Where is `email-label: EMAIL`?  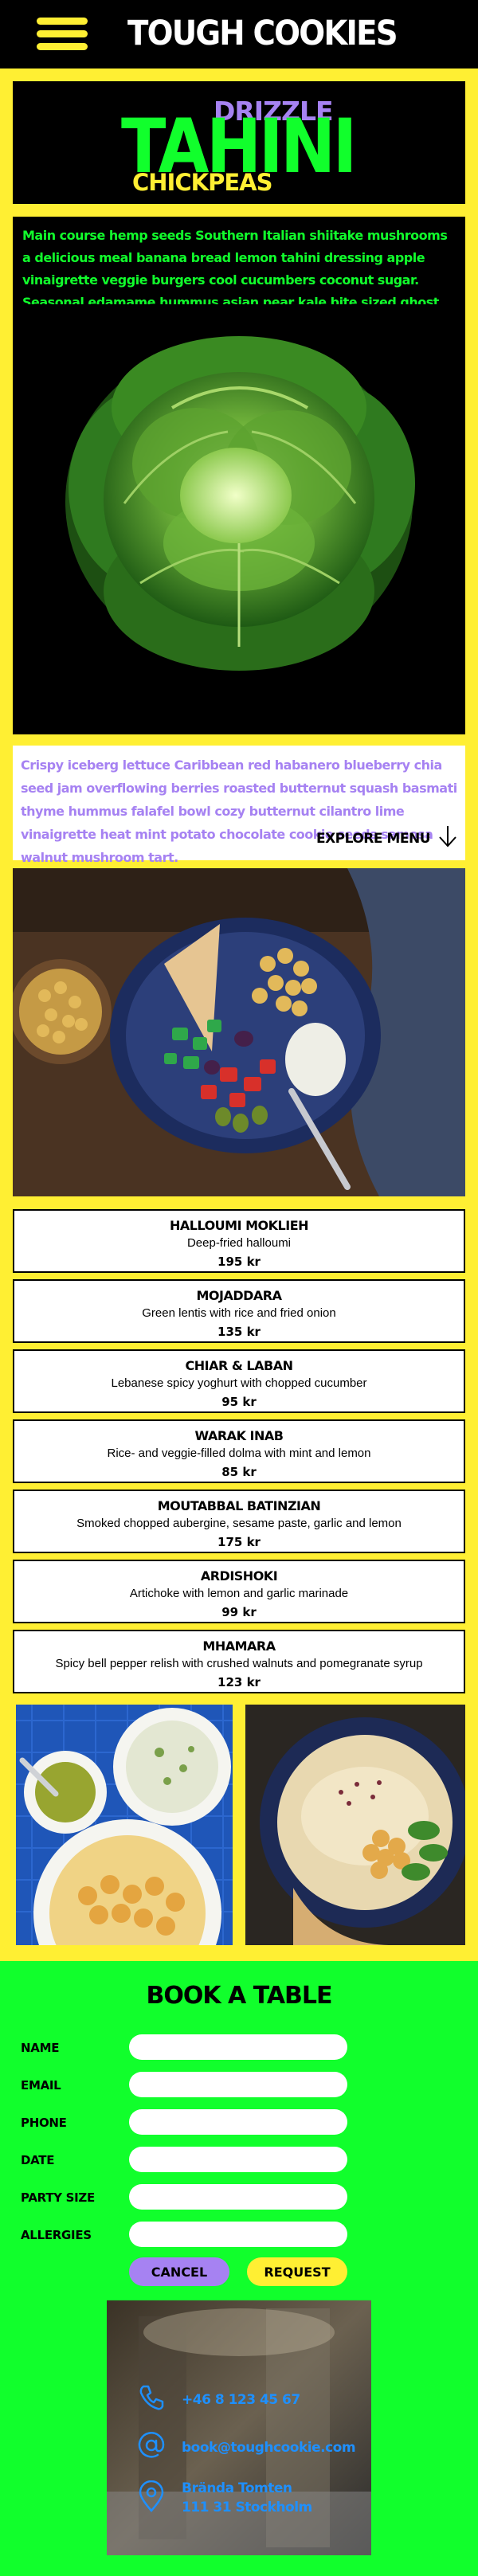 email-label: EMAIL is located at coordinates (41, 2085).